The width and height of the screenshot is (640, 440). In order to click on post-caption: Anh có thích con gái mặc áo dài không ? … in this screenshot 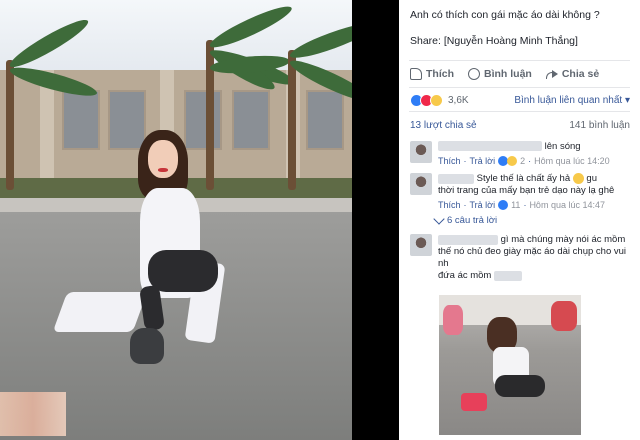, I will do `click(519, 24)`.